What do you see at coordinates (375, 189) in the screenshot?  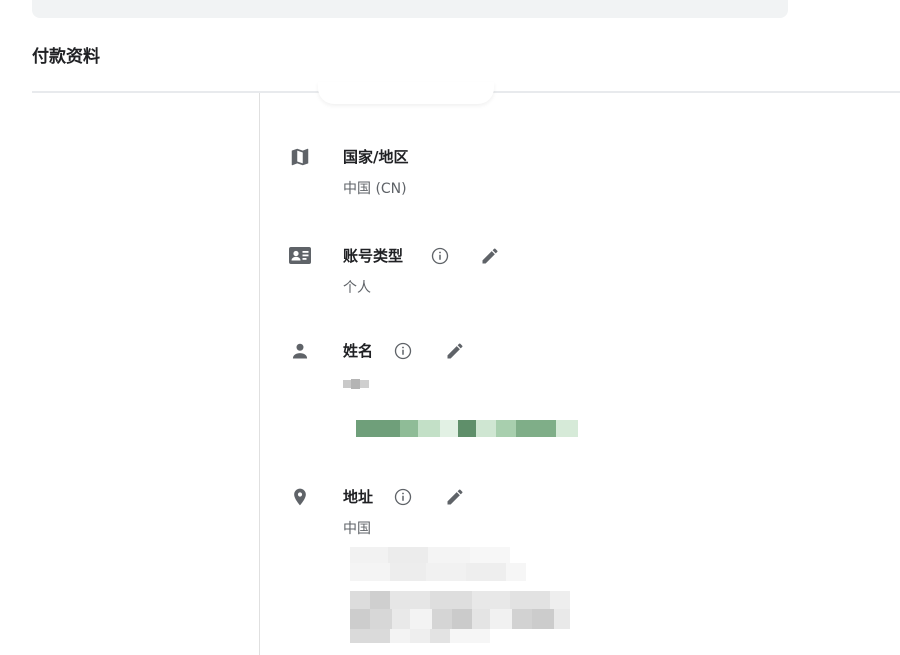 I see `country-value: 中国 (CN)` at bounding box center [375, 189].